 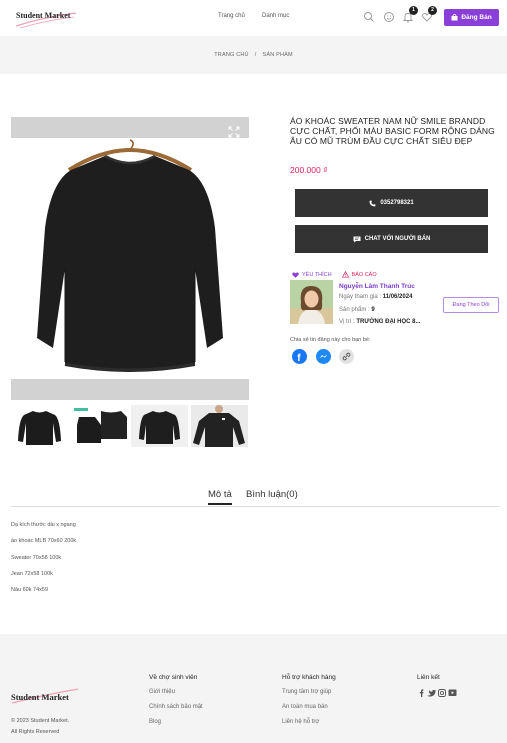 I want to click on notification-badge: 1, so click(x=413, y=10).